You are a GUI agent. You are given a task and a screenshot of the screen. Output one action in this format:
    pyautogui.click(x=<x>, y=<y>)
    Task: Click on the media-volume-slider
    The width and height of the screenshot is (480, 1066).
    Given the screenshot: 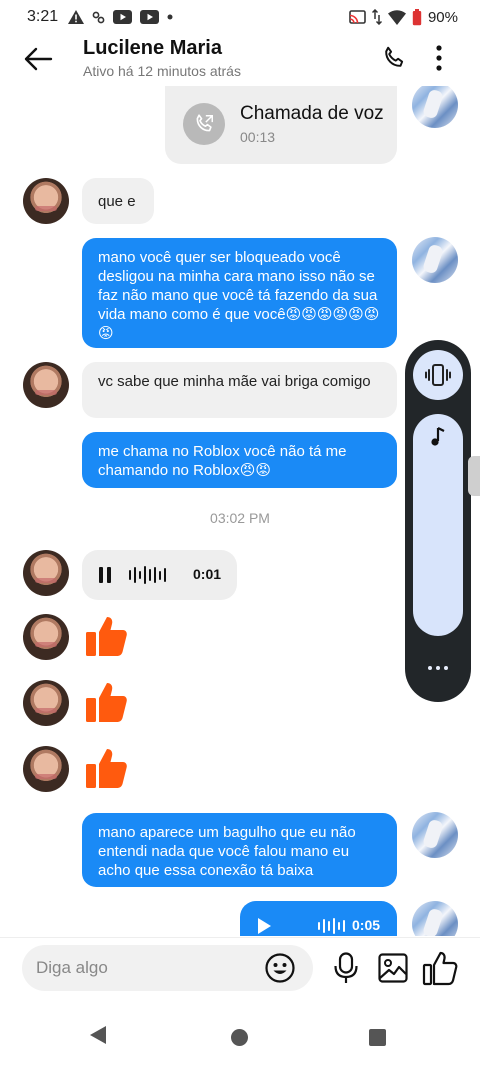 What is the action you would take?
    pyautogui.click(x=438, y=525)
    